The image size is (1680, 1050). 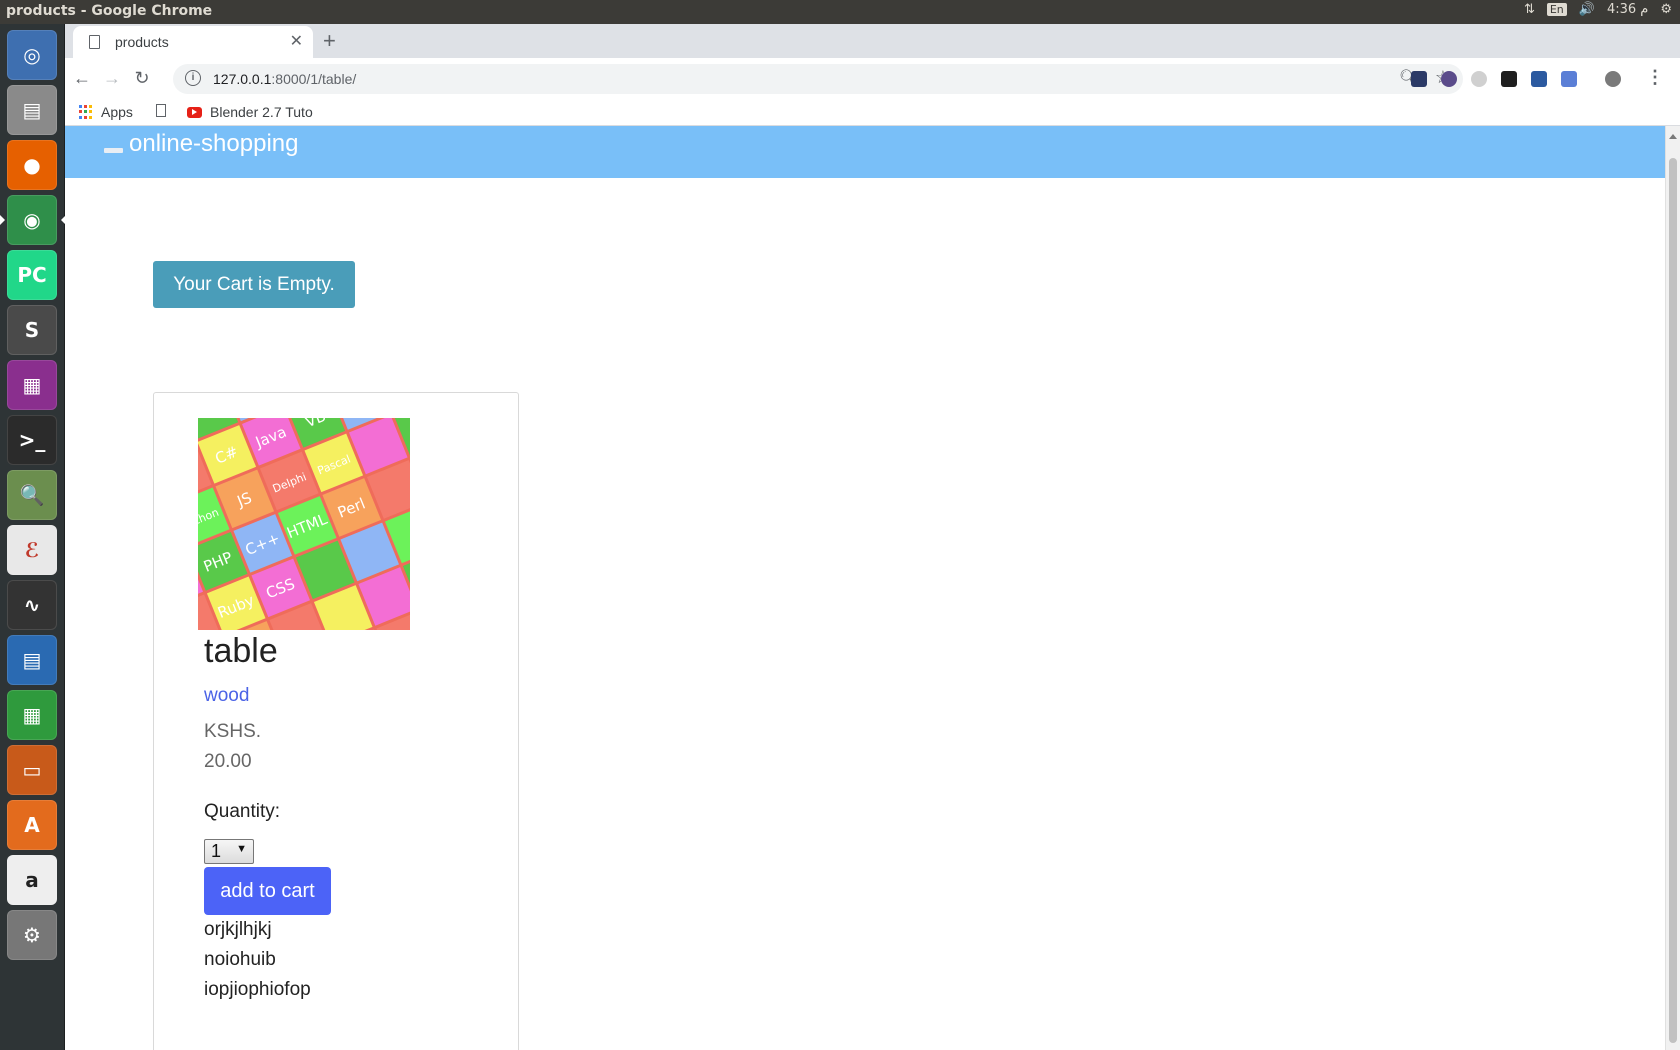 What do you see at coordinates (1539, 79) in the screenshot?
I see `camera-extension-icon` at bounding box center [1539, 79].